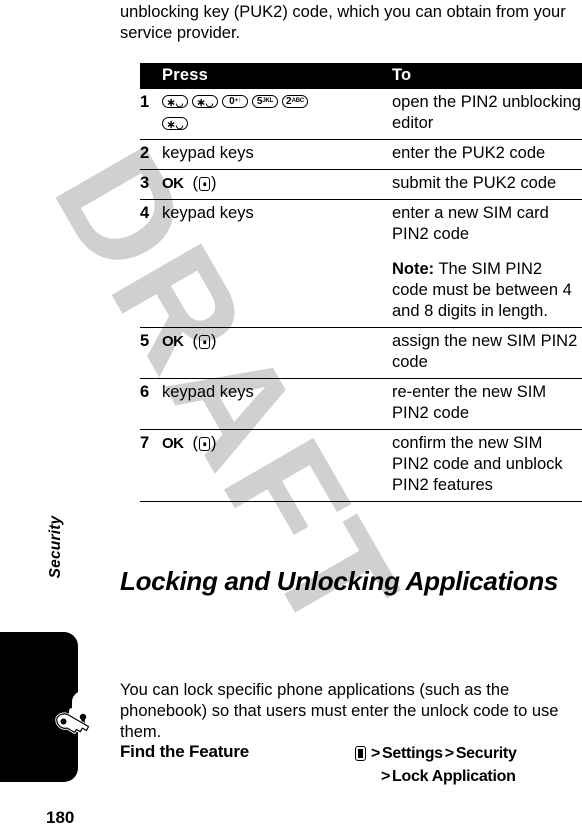  Describe the element at coordinates (235, 102) in the screenshot. I see `zero-key: 0+↑` at that location.